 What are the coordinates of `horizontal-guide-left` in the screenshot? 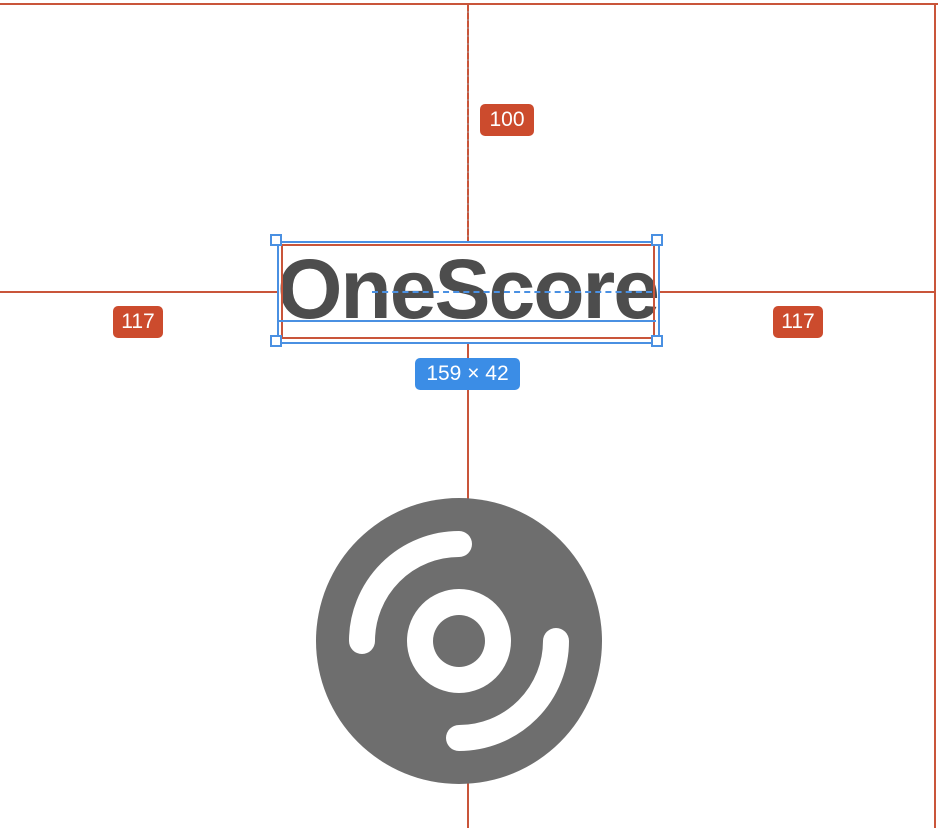 It's located at (138, 292).